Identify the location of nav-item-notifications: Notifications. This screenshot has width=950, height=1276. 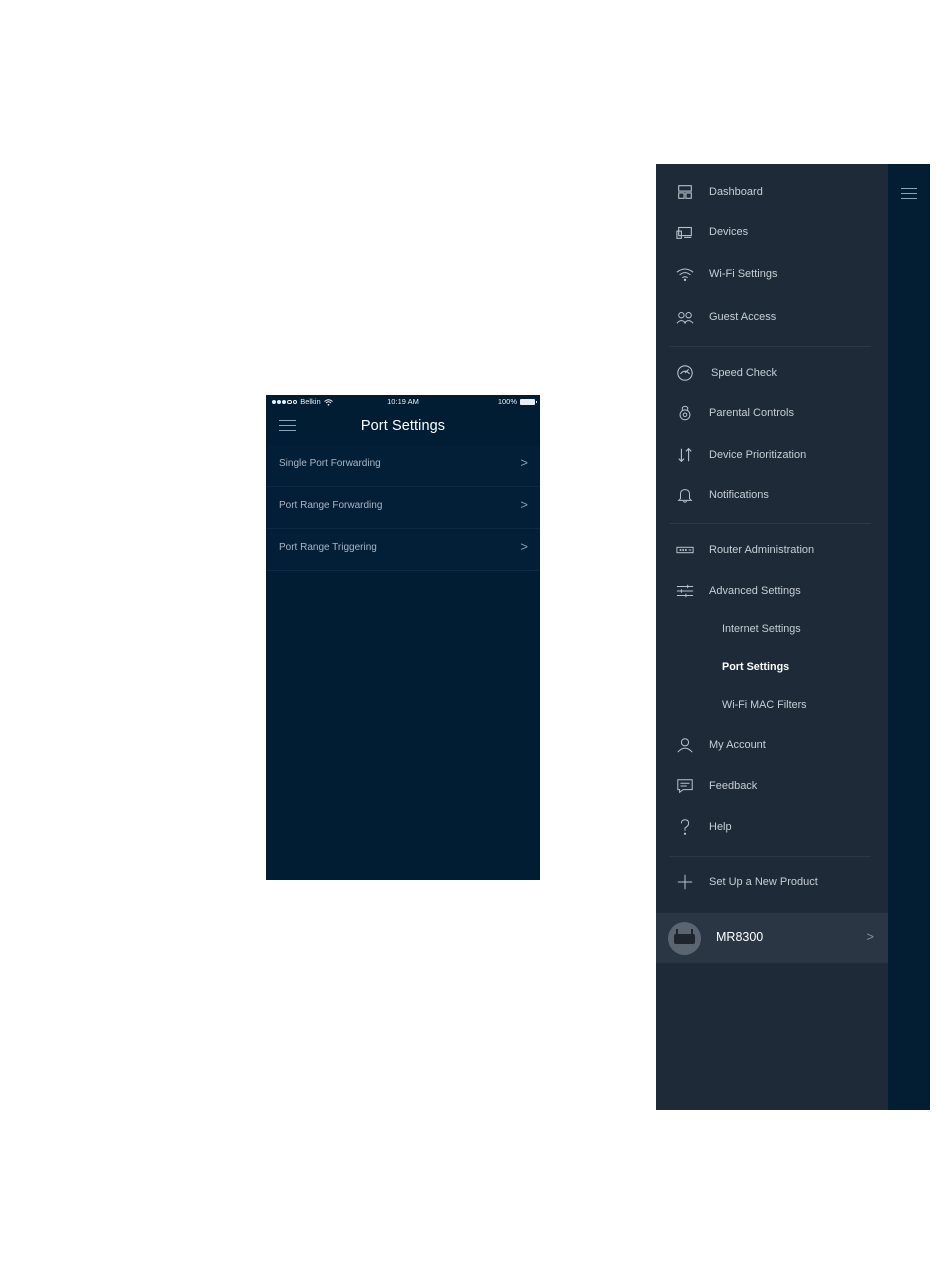
(772, 495).